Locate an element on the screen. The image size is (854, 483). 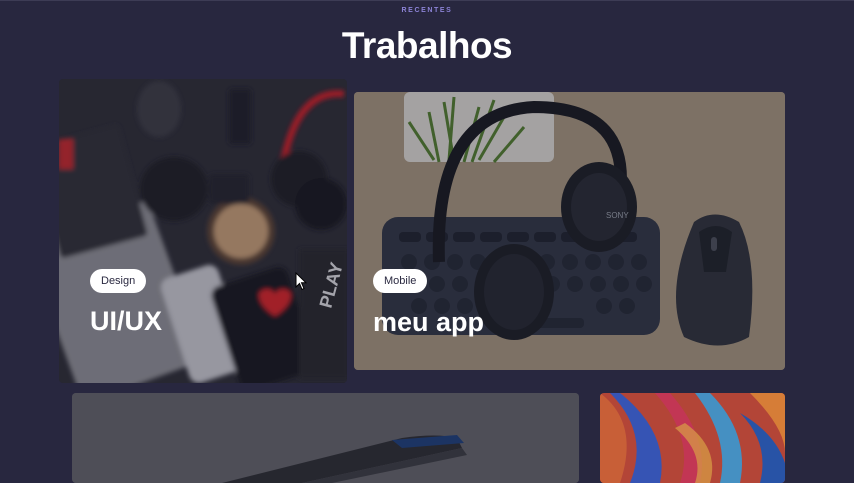
card-tag-badge: Mobile is located at coordinates (400, 281).